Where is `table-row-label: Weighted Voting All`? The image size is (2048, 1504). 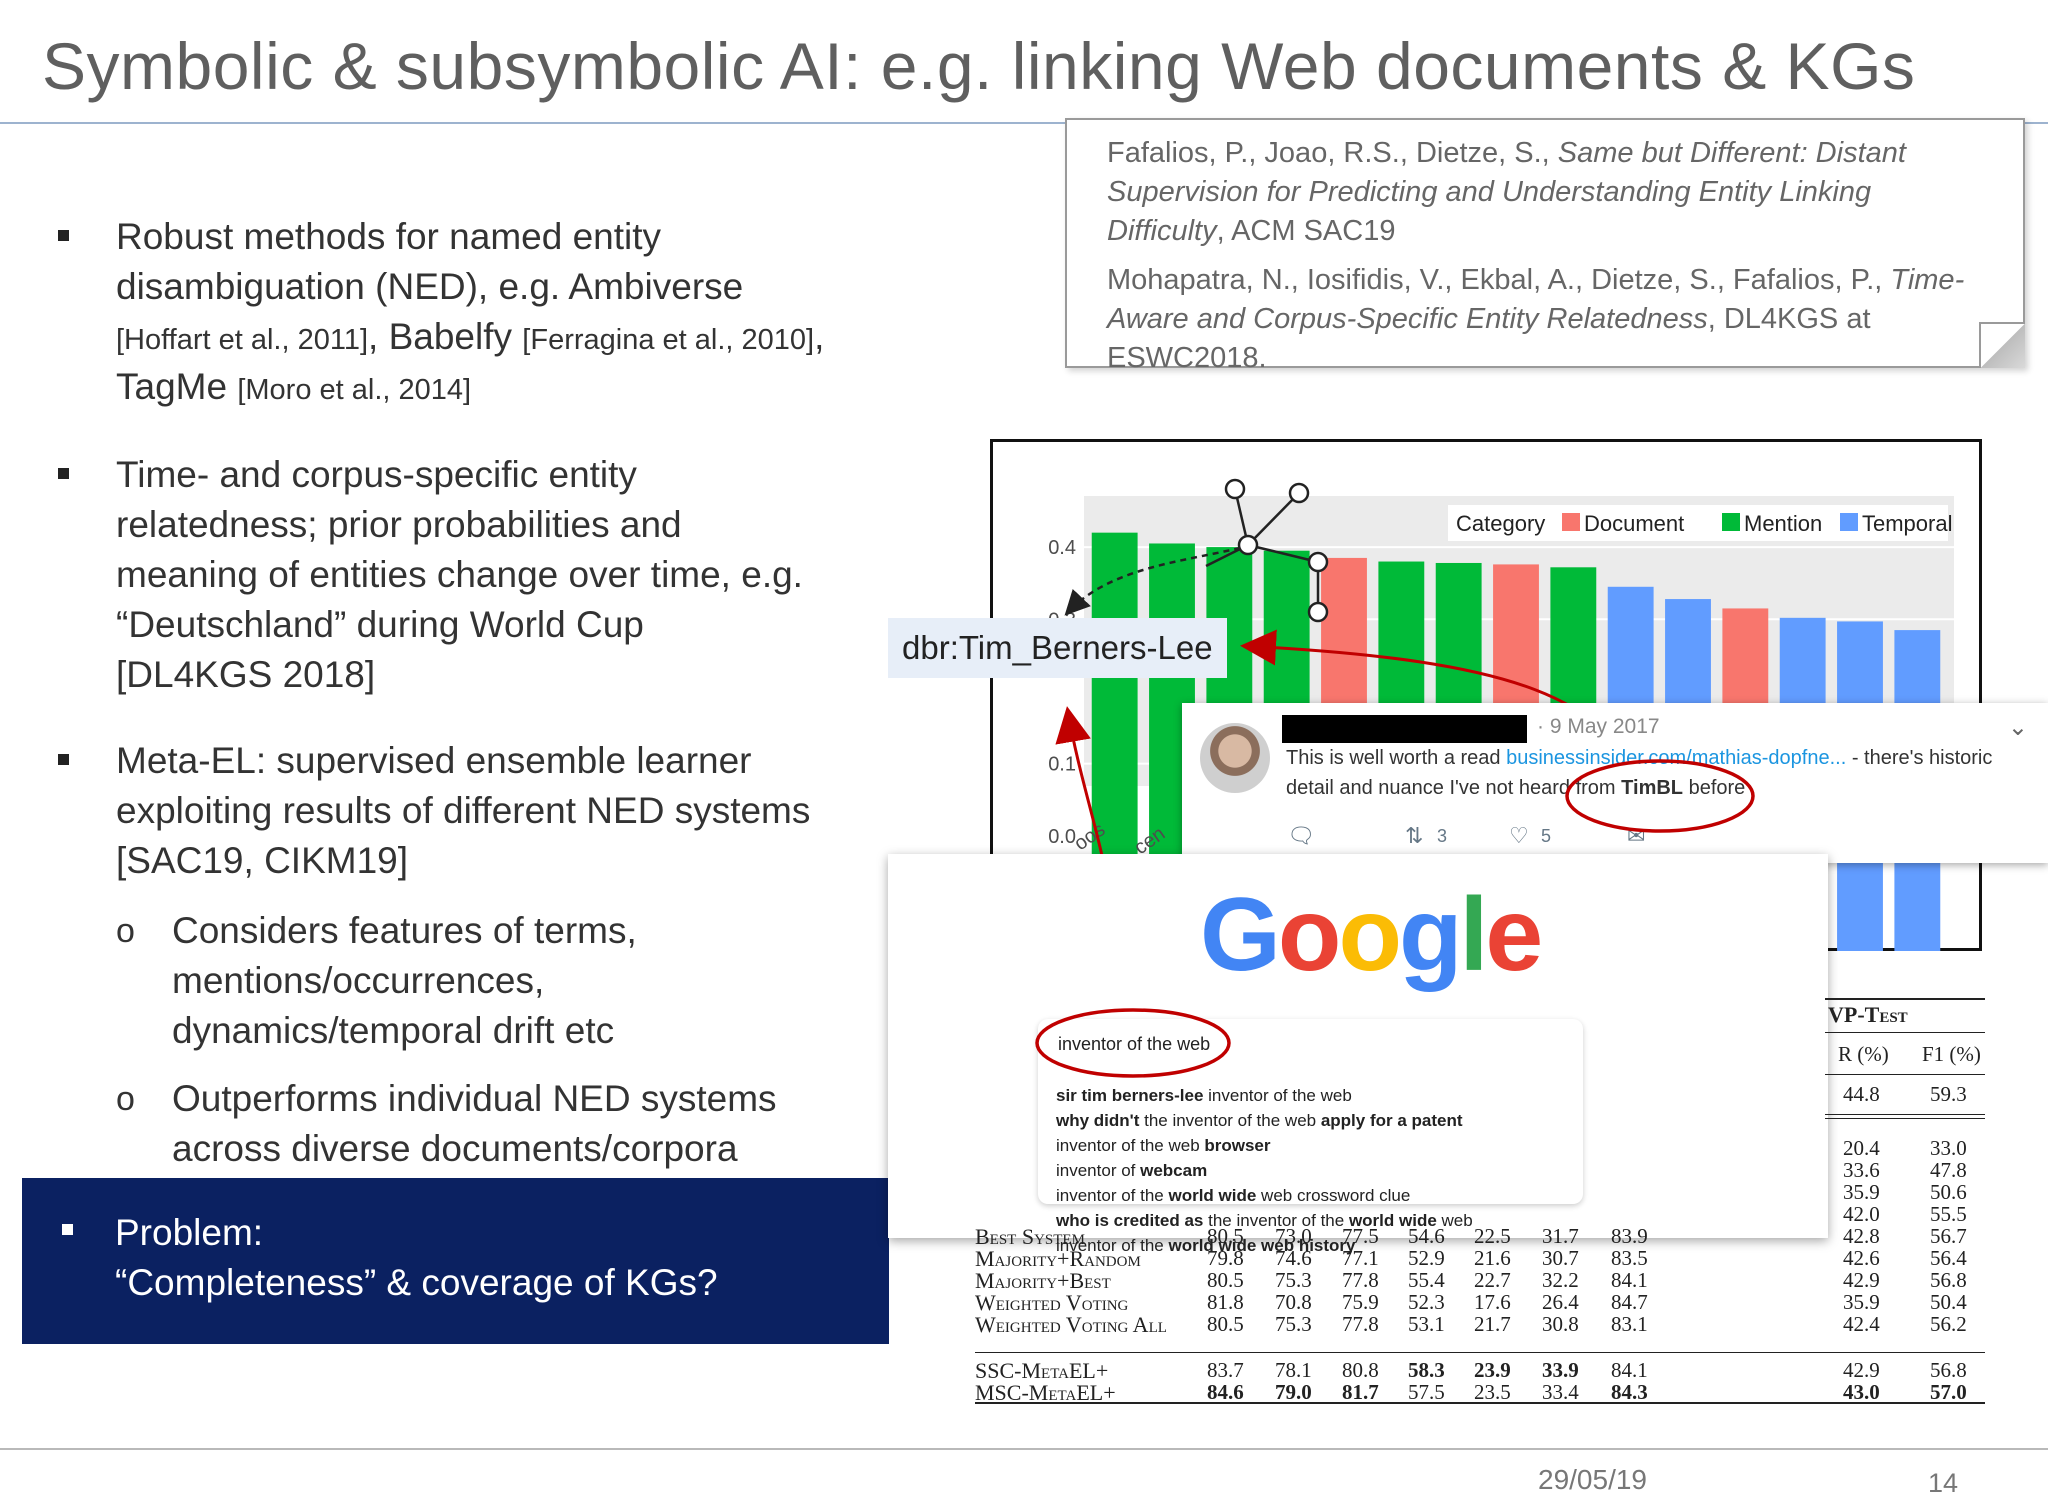 table-row-label: Weighted Voting All is located at coordinates (1071, 1324).